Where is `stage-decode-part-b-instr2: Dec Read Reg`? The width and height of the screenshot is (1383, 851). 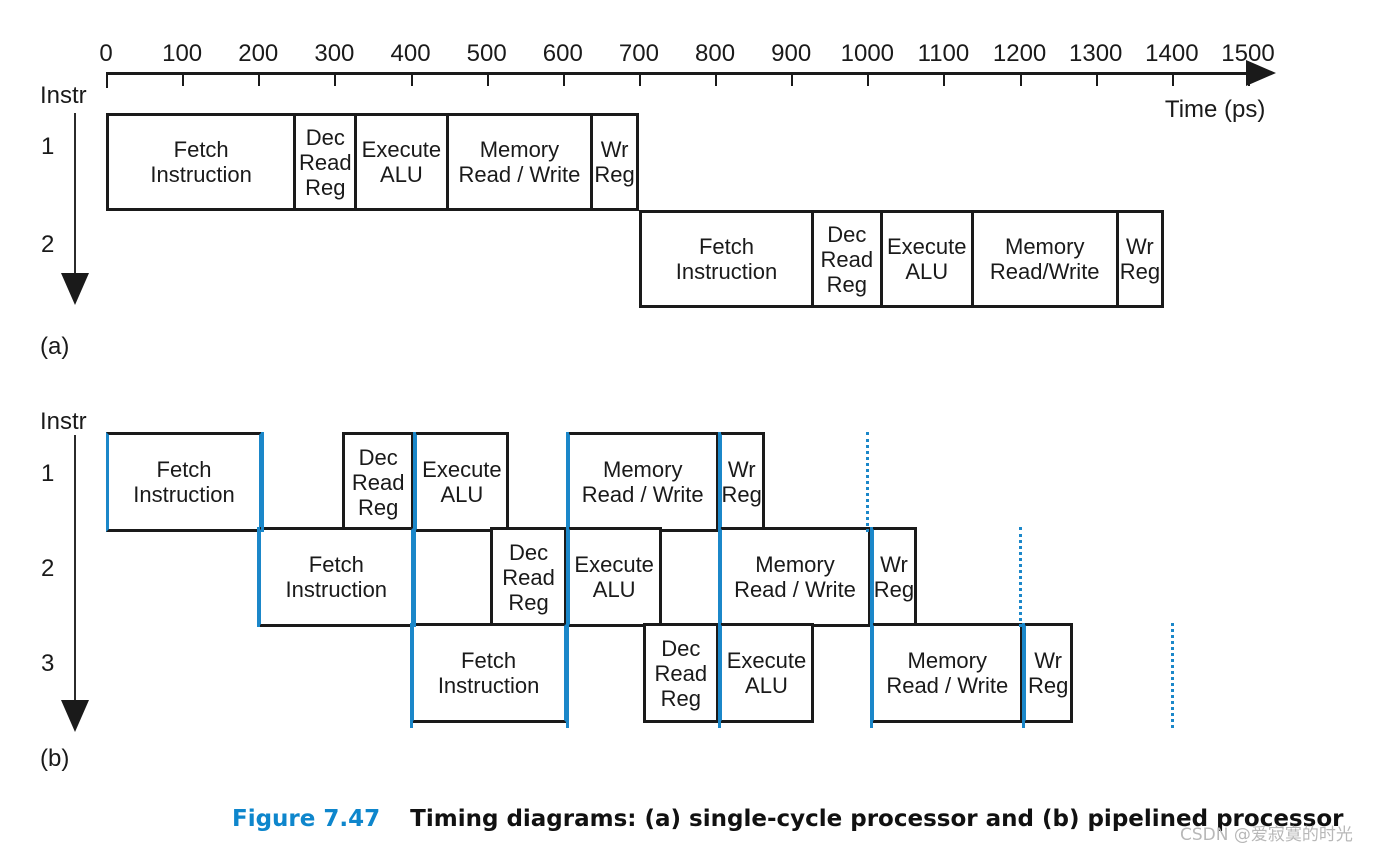 stage-decode-part-b-instr2: Dec Read Reg is located at coordinates (528, 577).